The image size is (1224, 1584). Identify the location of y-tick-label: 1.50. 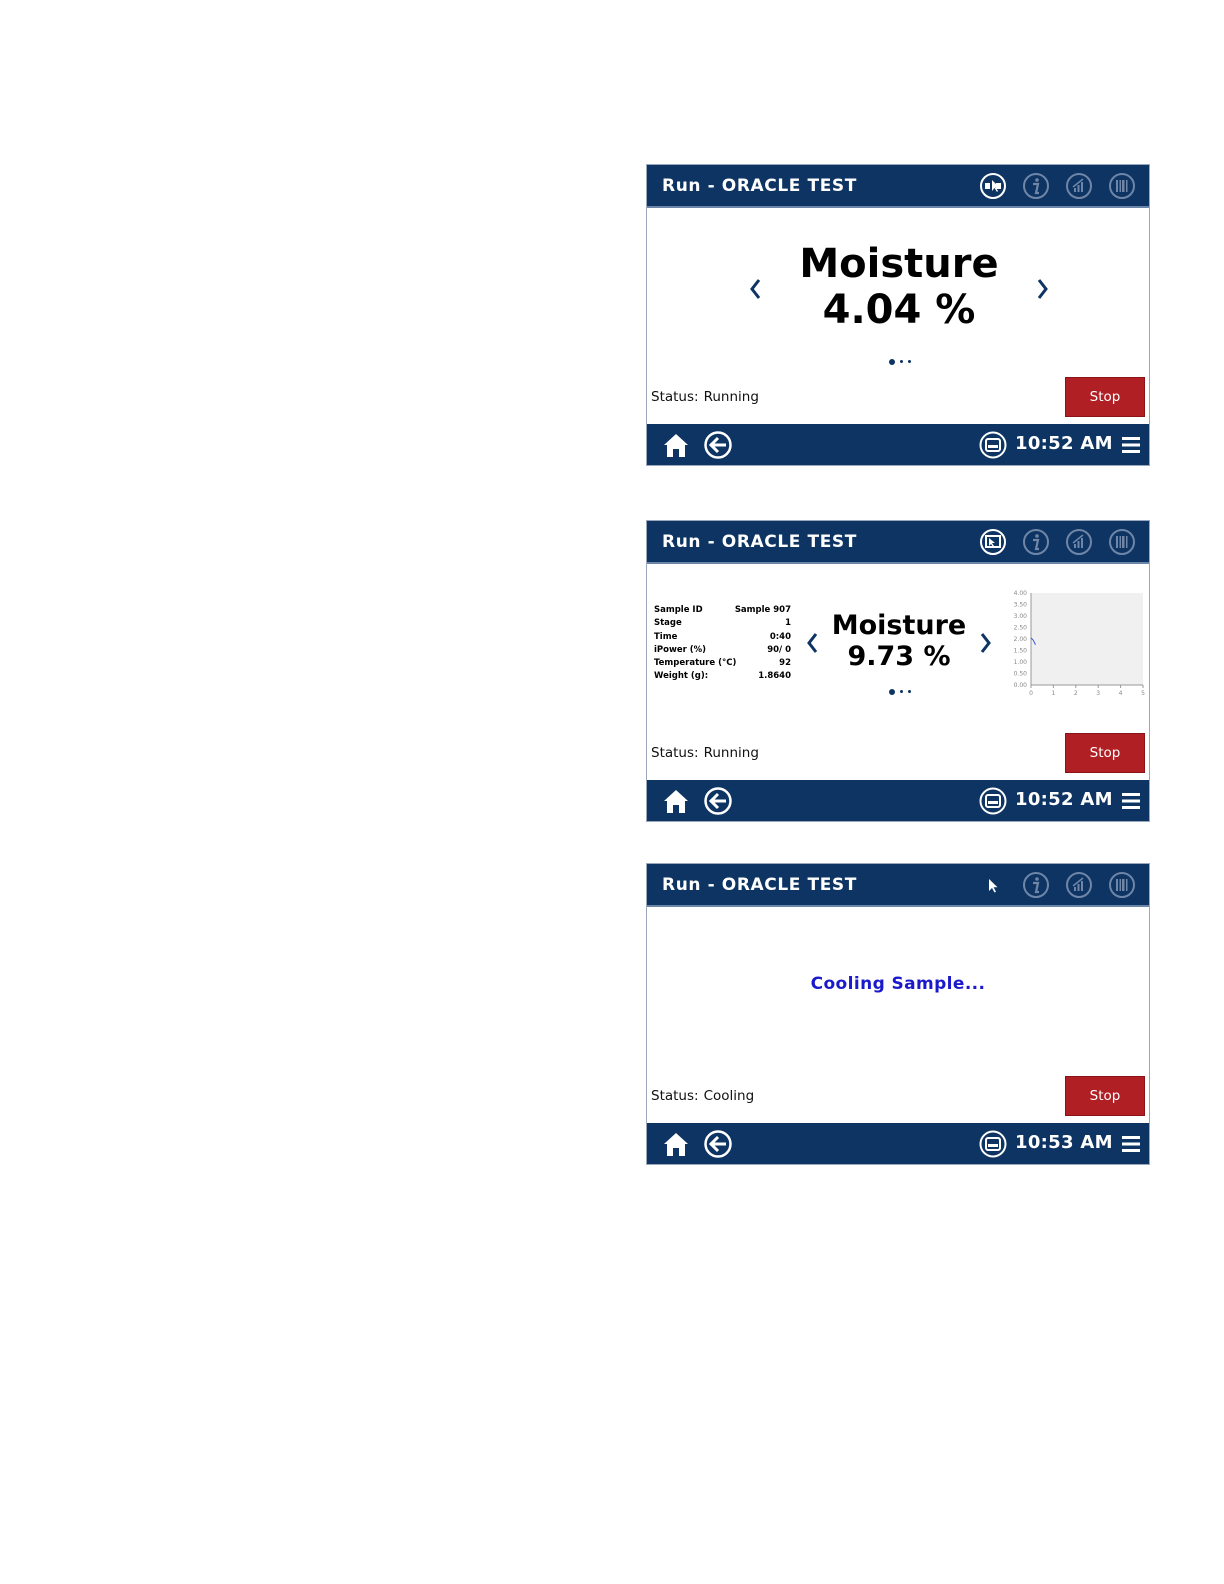
(1021, 651).